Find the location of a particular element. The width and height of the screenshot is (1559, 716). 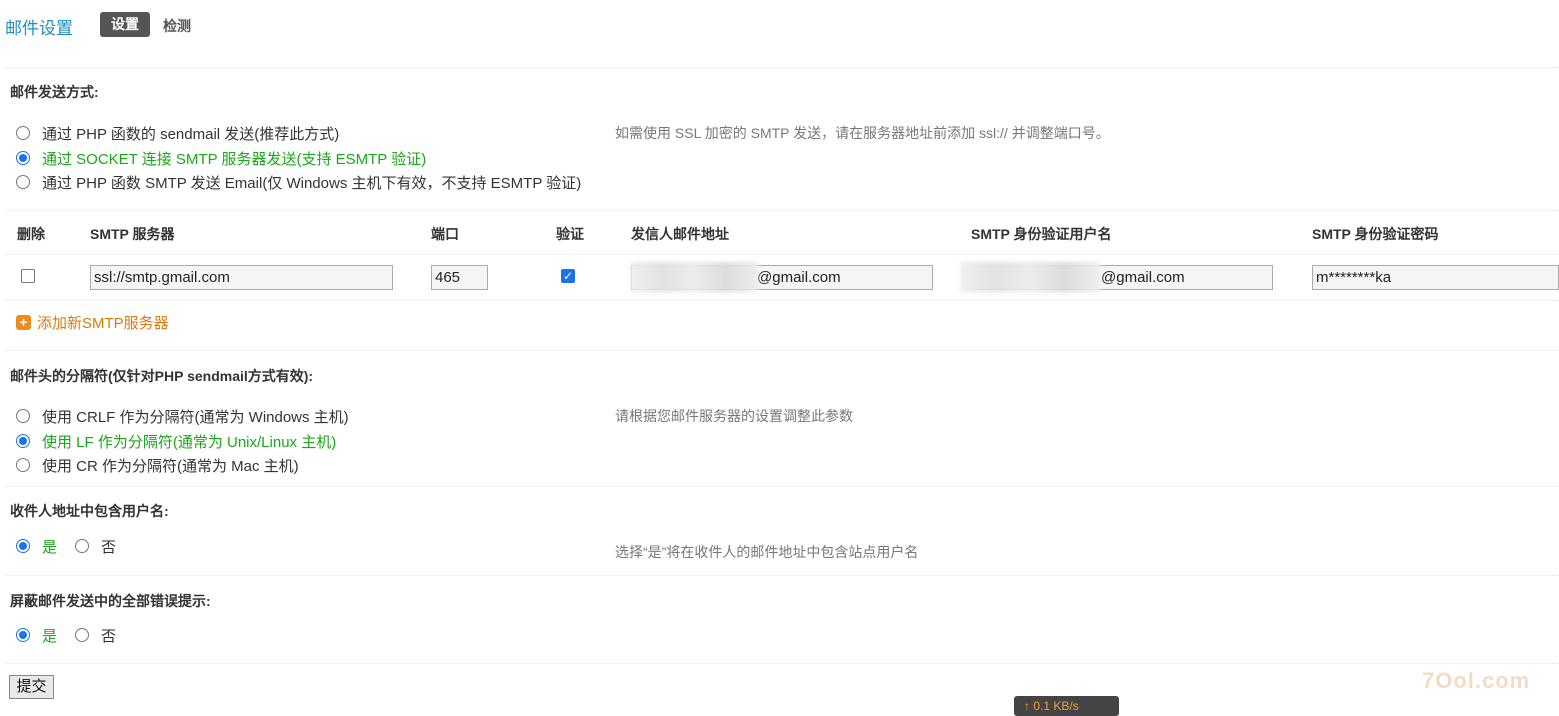

silent-errors-no: 否 is located at coordinates (95, 635).